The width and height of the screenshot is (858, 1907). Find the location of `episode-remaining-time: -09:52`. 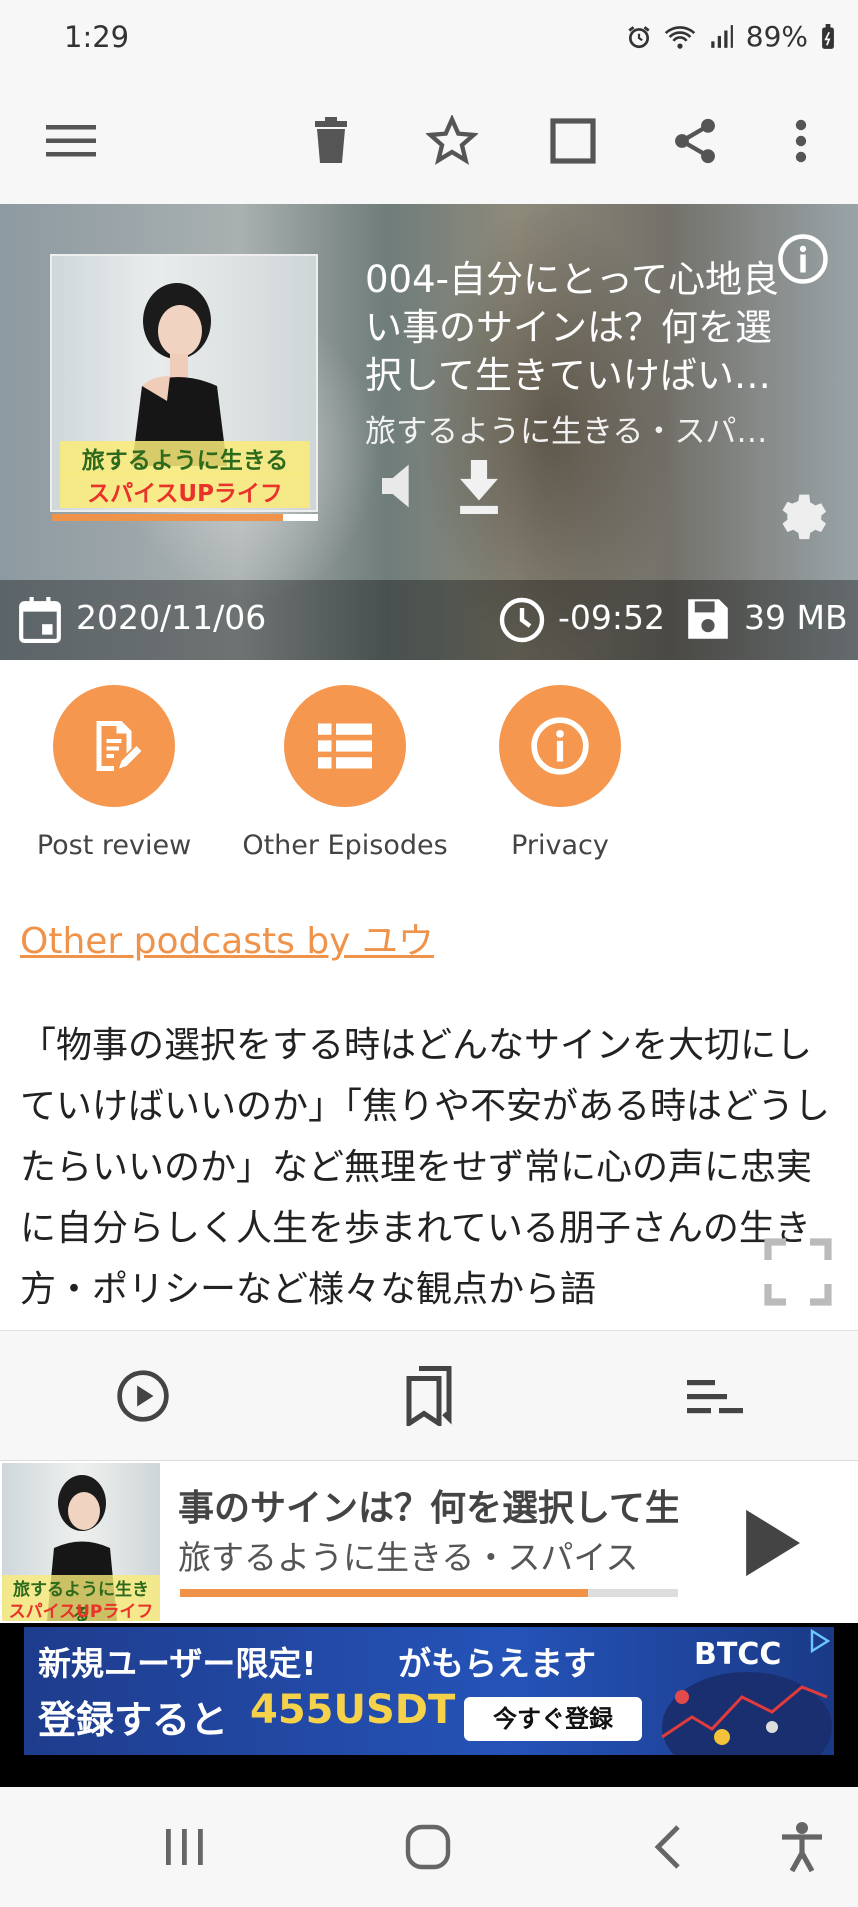

episode-remaining-time: -09:52 is located at coordinates (612, 617).